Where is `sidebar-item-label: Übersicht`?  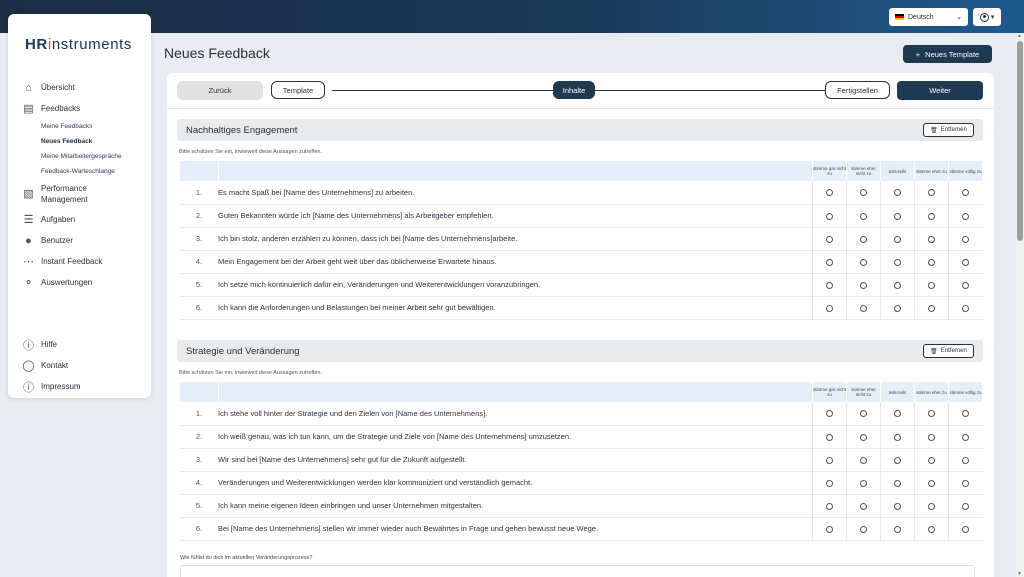 sidebar-item-label: Übersicht is located at coordinates (58, 87).